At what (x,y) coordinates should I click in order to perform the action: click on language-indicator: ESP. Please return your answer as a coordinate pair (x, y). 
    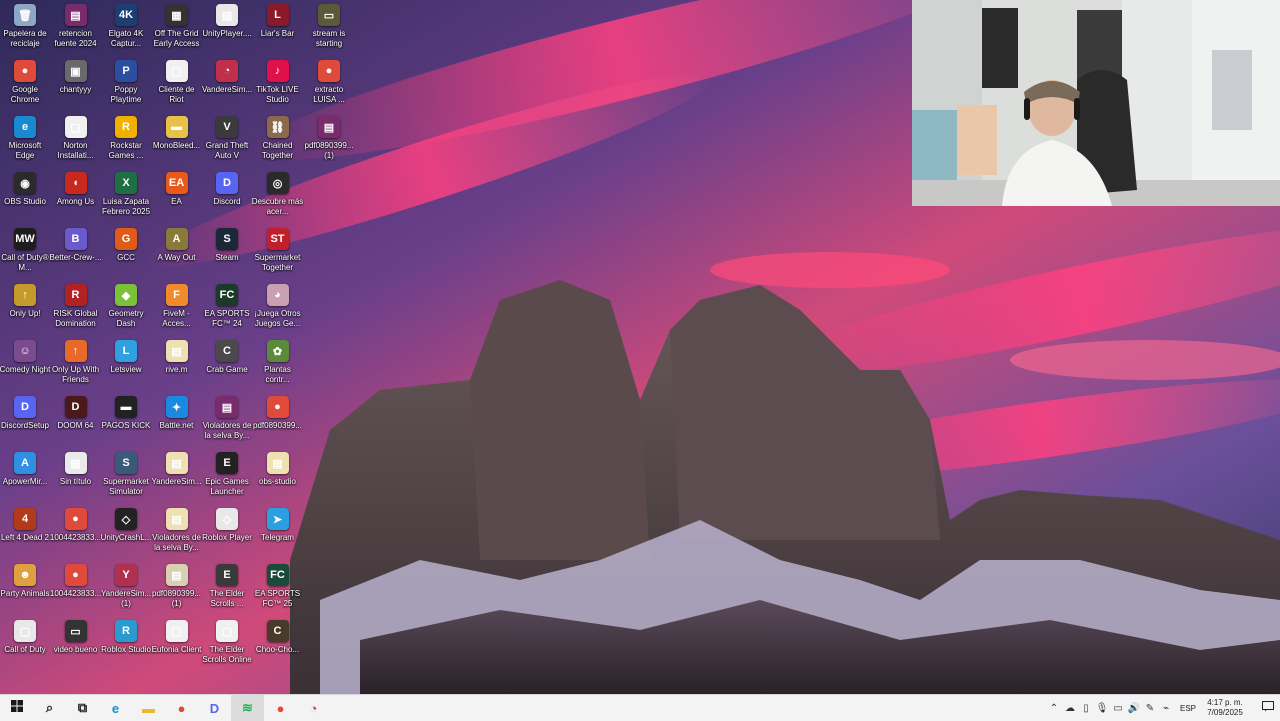
    Looking at the image, I should click on (1188, 708).